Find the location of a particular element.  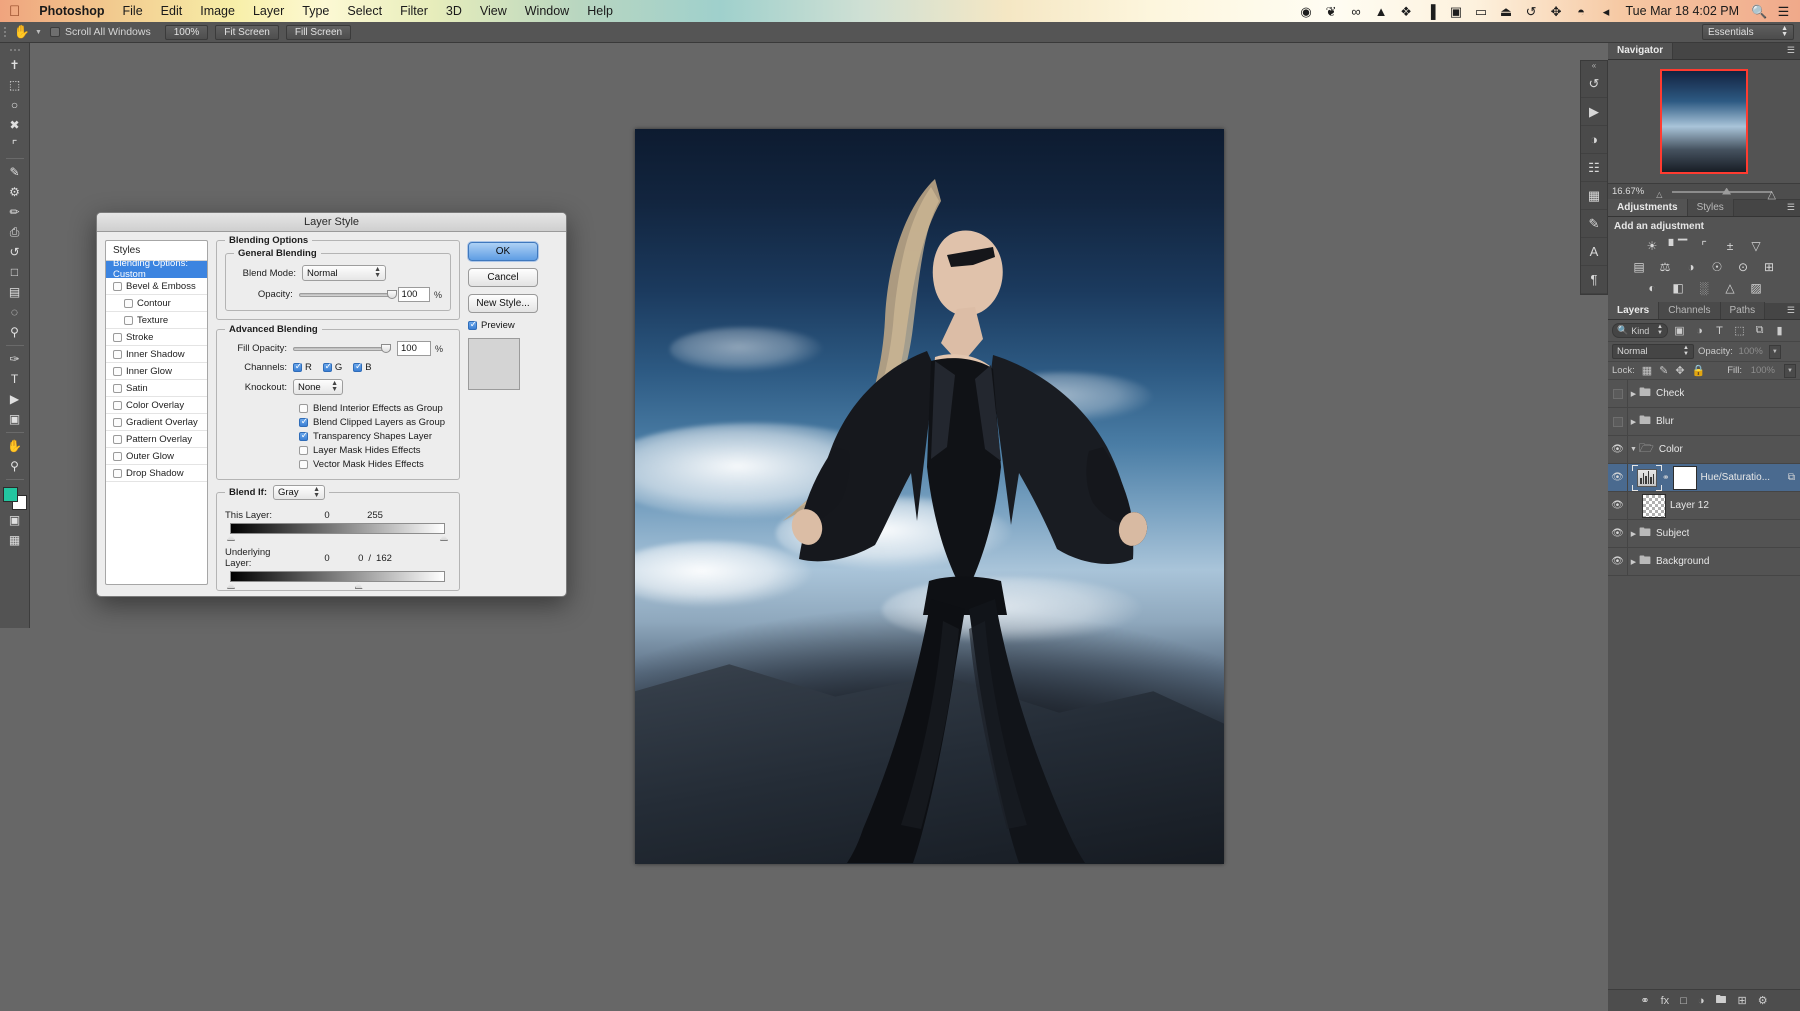

list-icon: ☰ is located at coordinates (1783, 11).